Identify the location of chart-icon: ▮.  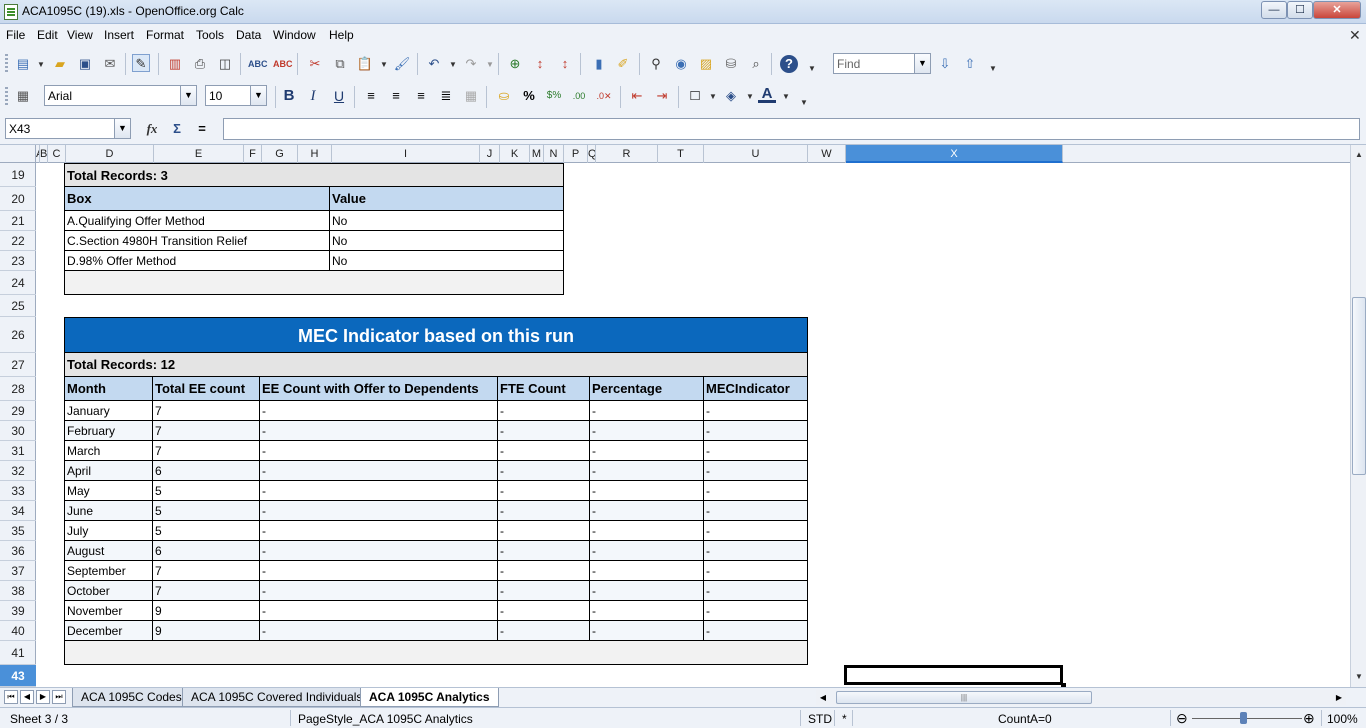
(599, 64).